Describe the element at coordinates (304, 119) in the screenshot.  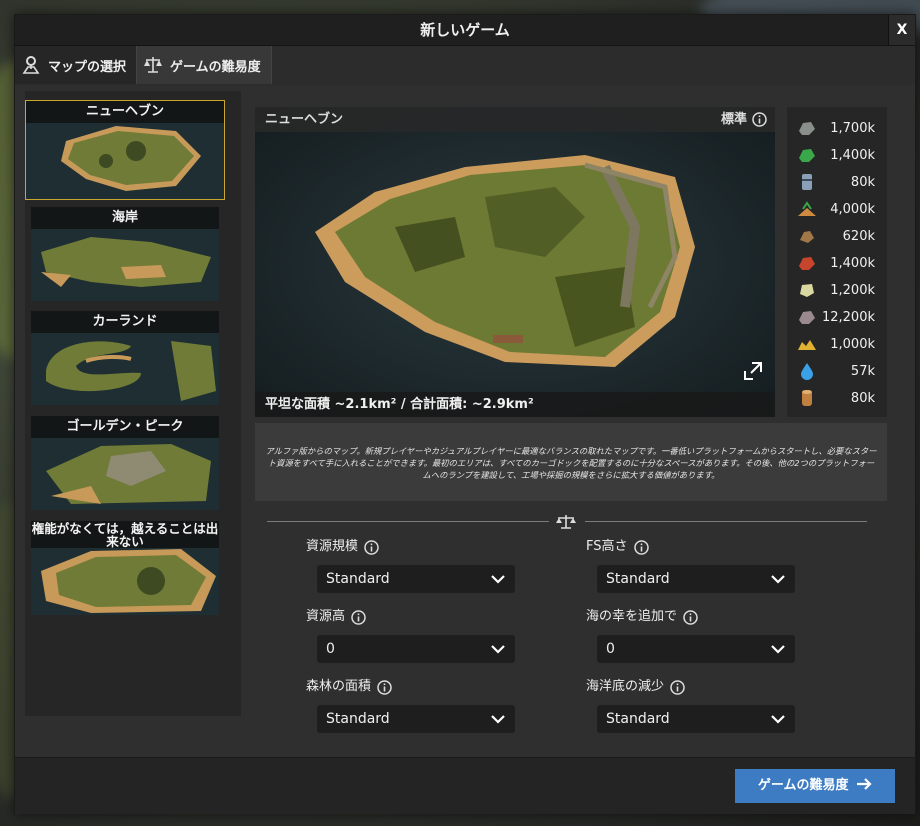
I see `preview-map-name: ニューヘブン` at that location.